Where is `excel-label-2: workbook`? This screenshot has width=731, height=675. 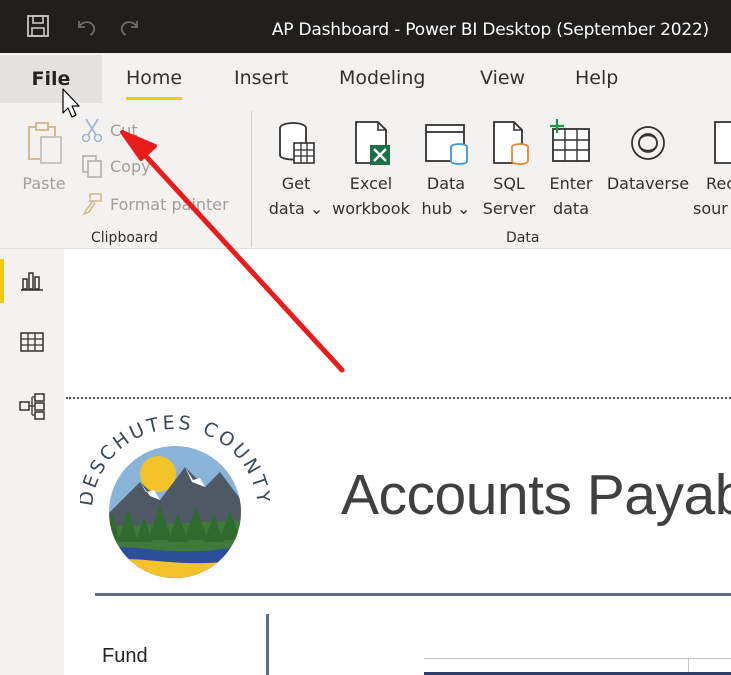
excel-label-2: workbook is located at coordinates (371, 208).